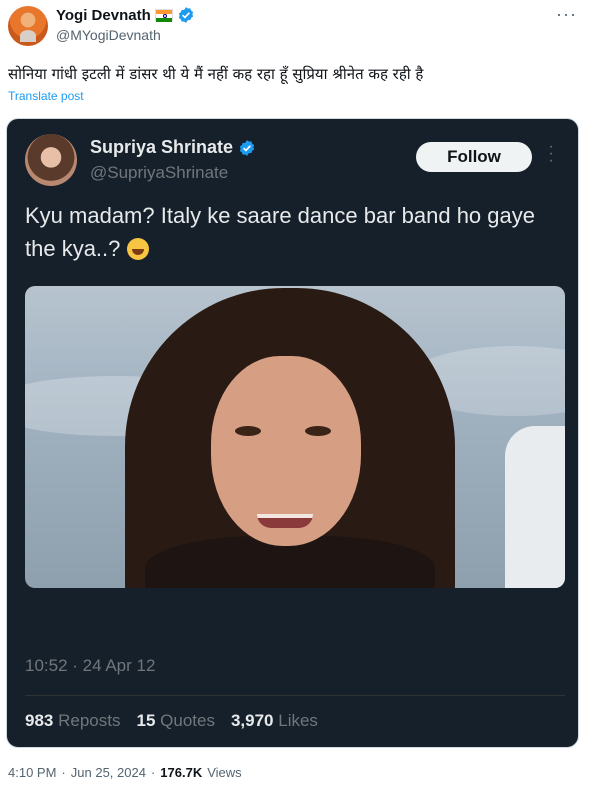  What do you see at coordinates (566, 14) in the screenshot?
I see `more-horizontal-icon: ···` at bounding box center [566, 14].